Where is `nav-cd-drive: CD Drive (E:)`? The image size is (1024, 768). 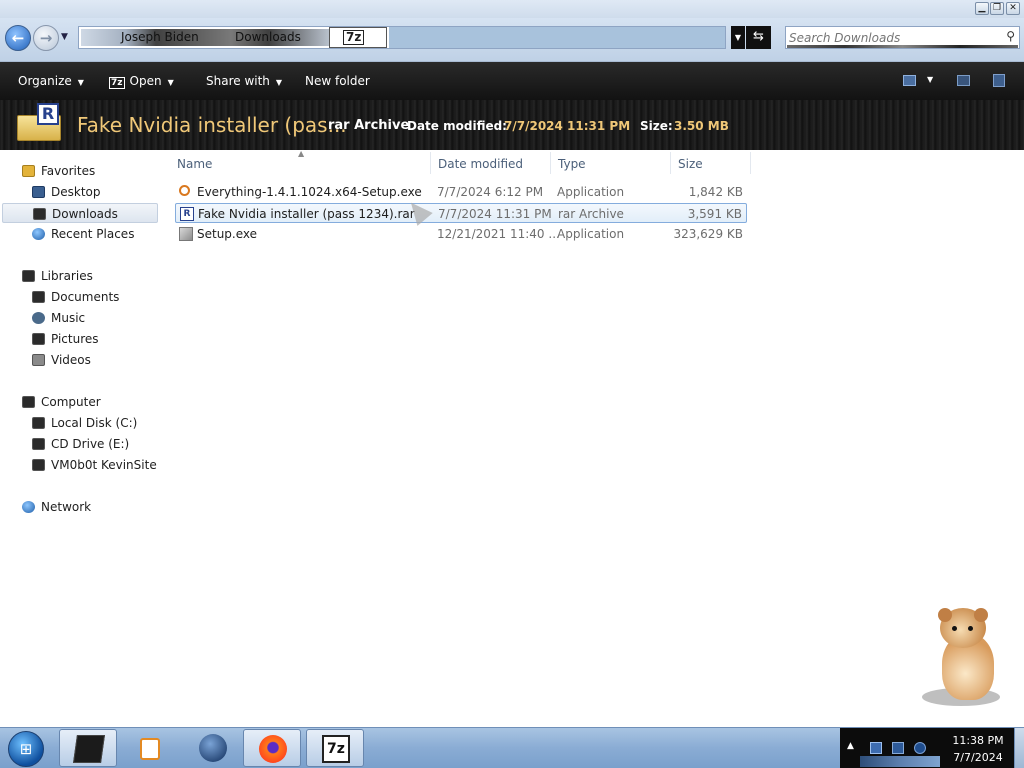 nav-cd-drive: CD Drive (E:) is located at coordinates (80, 444).